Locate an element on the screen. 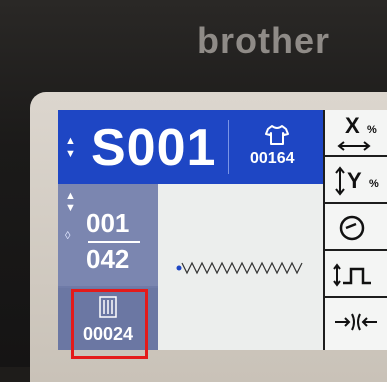 The width and height of the screenshot is (387, 382). fraction-line is located at coordinates (114, 242).